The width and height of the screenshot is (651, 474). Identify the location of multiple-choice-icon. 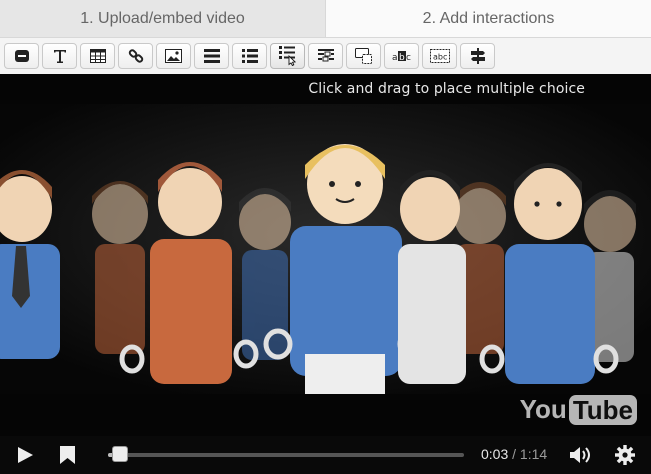
(287, 56).